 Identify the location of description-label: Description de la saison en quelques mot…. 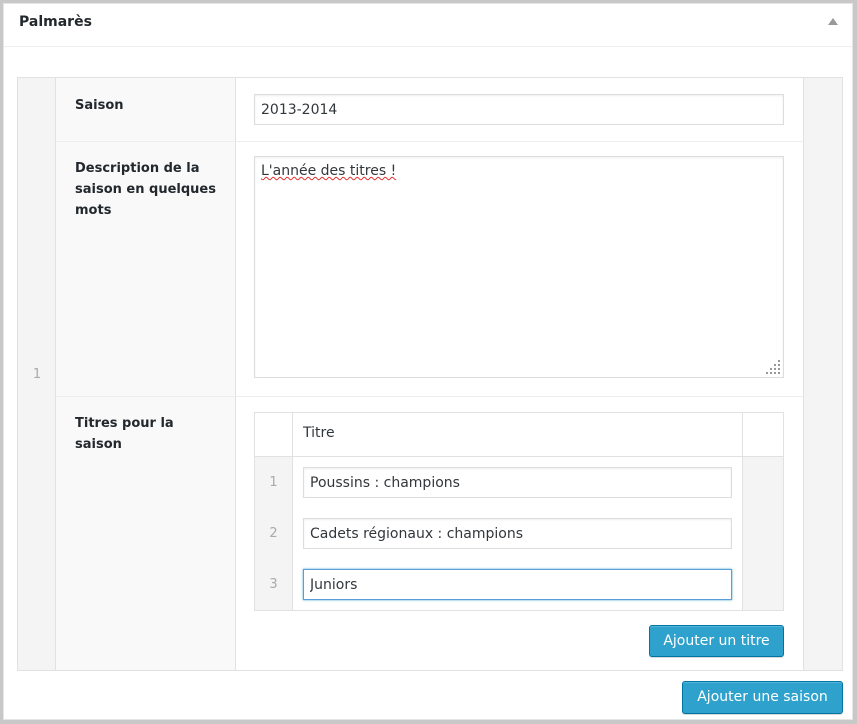
(145, 189).